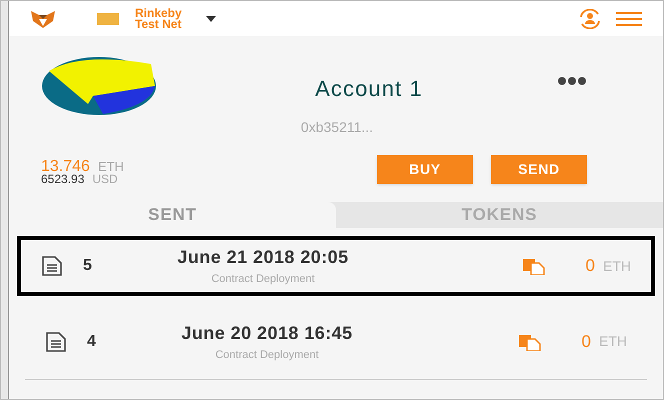 Image resolution: width=664 pixels, height=400 pixels. I want to click on network-name: Rinkeby Test Net, so click(170, 19).